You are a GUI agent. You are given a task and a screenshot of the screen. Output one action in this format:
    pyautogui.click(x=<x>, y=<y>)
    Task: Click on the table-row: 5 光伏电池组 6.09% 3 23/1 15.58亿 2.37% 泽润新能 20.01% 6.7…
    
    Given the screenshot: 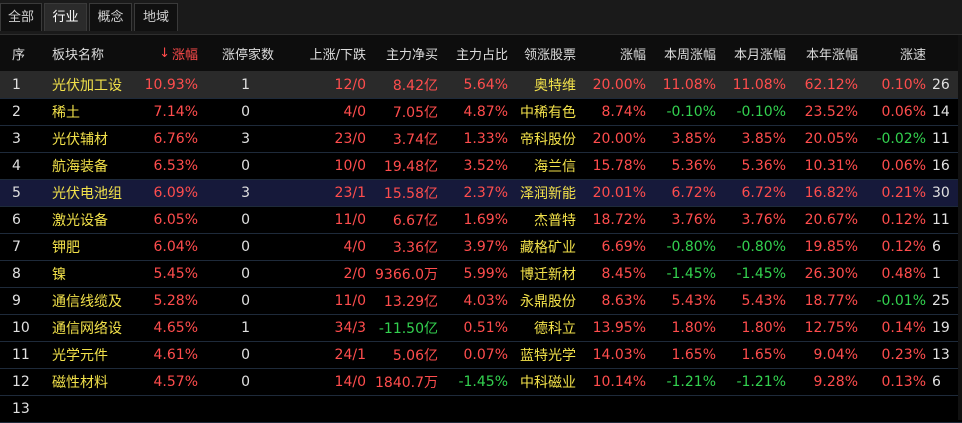 What is the action you would take?
    pyautogui.click(x=481, y=193)
    